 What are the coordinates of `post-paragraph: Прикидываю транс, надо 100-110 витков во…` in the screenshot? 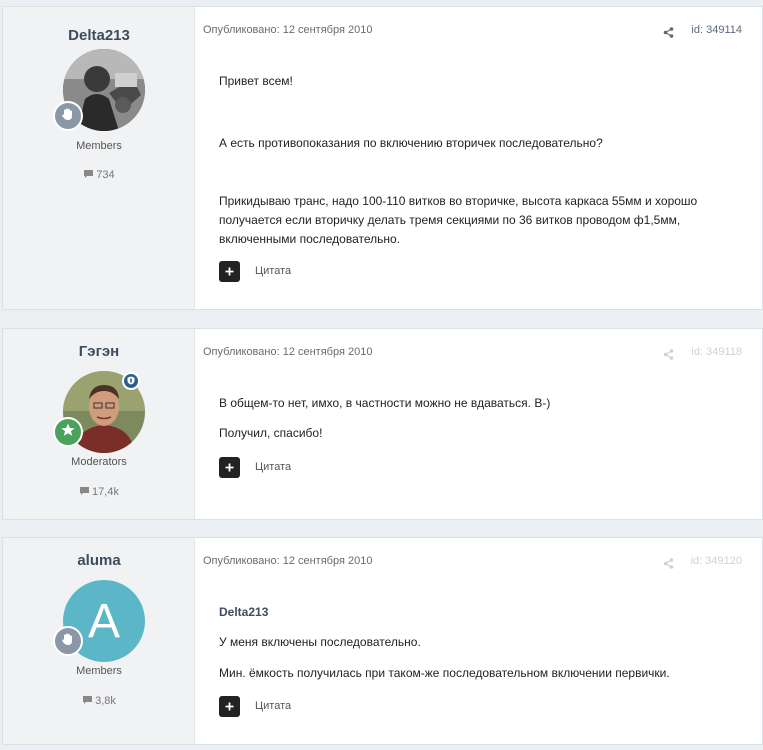 It's located at (458, 220).